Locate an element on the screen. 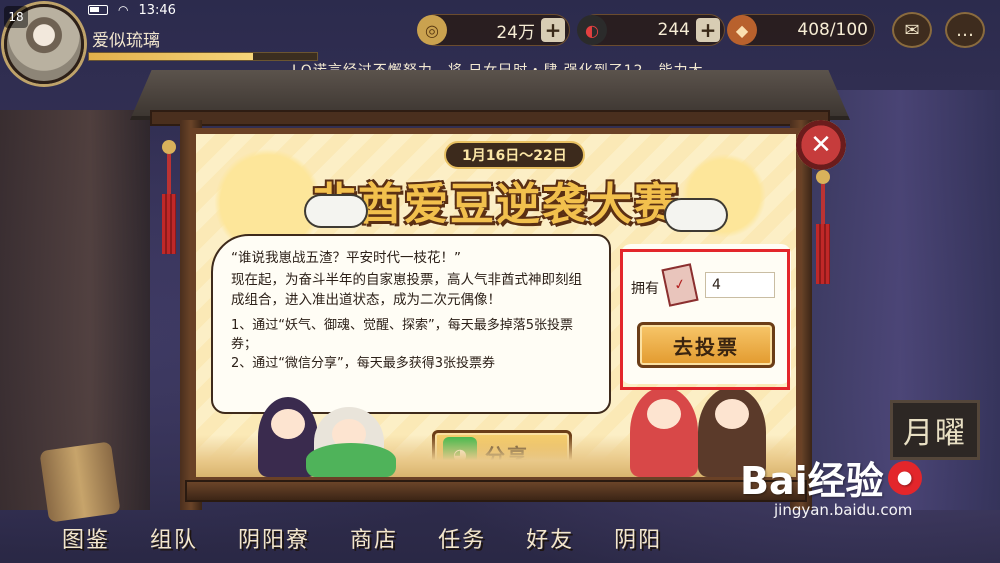 This screenshot has height=563, width=1000. stamina-counter: ◆ 408/100 is located at coordinates (801, 30).